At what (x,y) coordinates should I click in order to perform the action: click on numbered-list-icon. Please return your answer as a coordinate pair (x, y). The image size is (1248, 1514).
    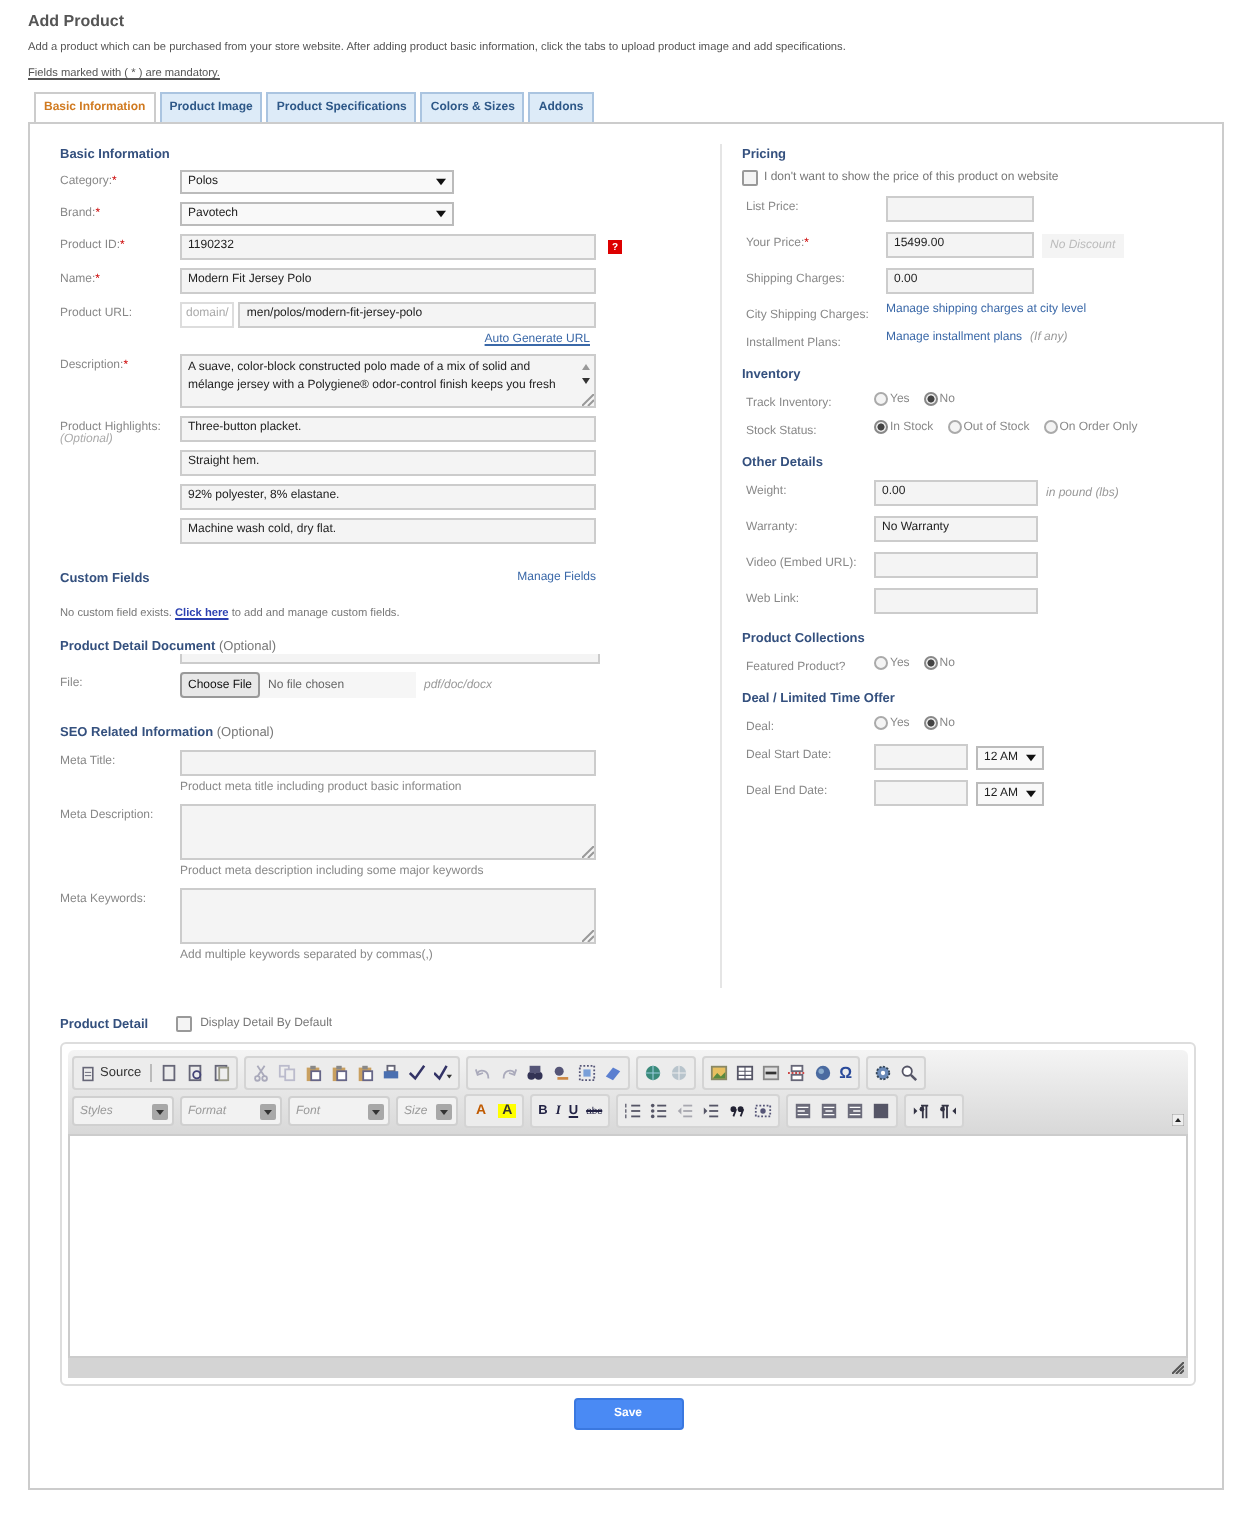
    Looking at the image, I should click on (633, 1111).